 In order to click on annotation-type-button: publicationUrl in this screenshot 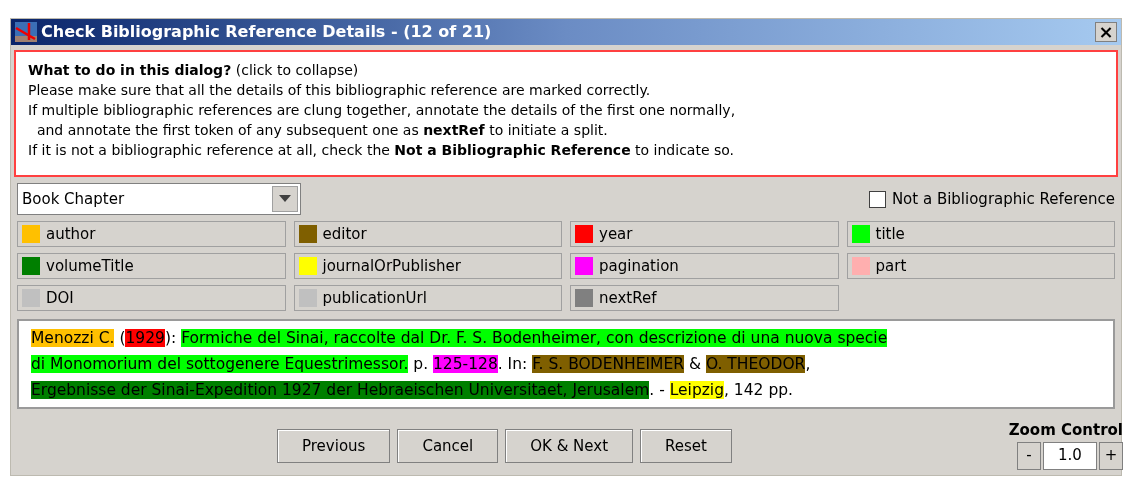, I will do `click(427, 298)`.